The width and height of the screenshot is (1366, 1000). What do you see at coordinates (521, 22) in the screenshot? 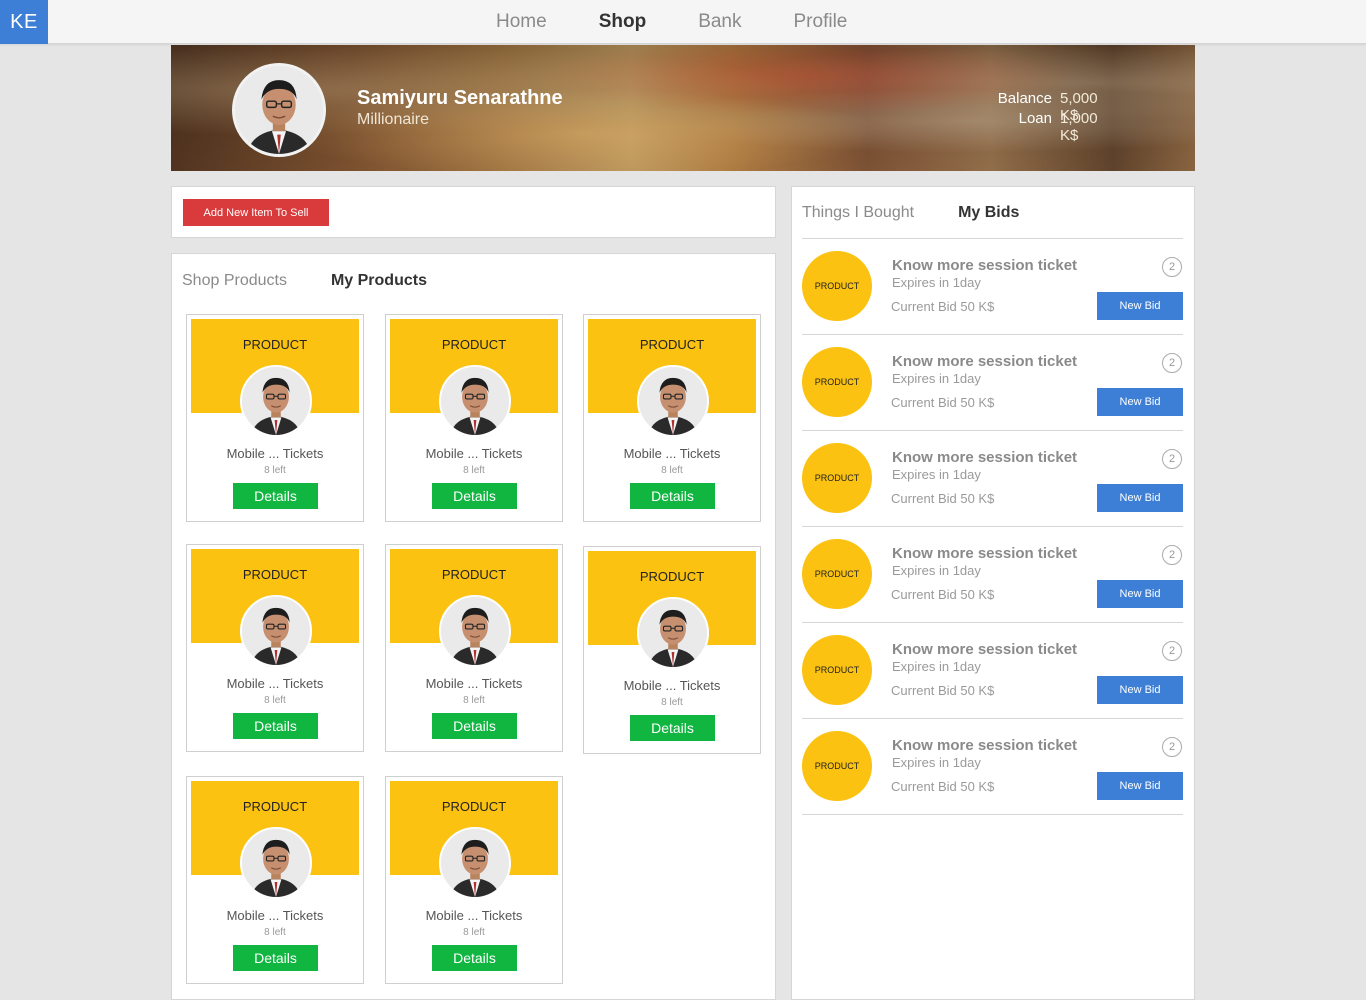
I see `nav-tab-home: Home` at bounding box center [521, 22].